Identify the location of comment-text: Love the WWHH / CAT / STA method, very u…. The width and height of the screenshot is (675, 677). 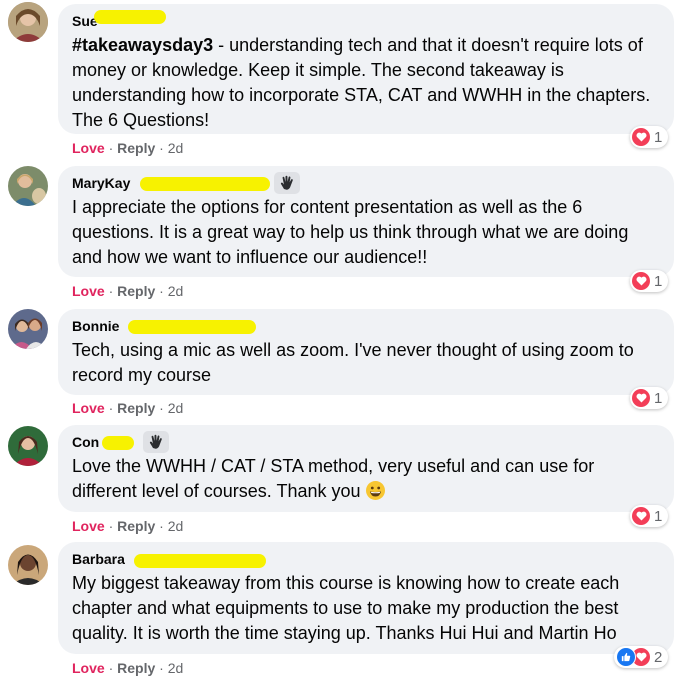
(333, 478).